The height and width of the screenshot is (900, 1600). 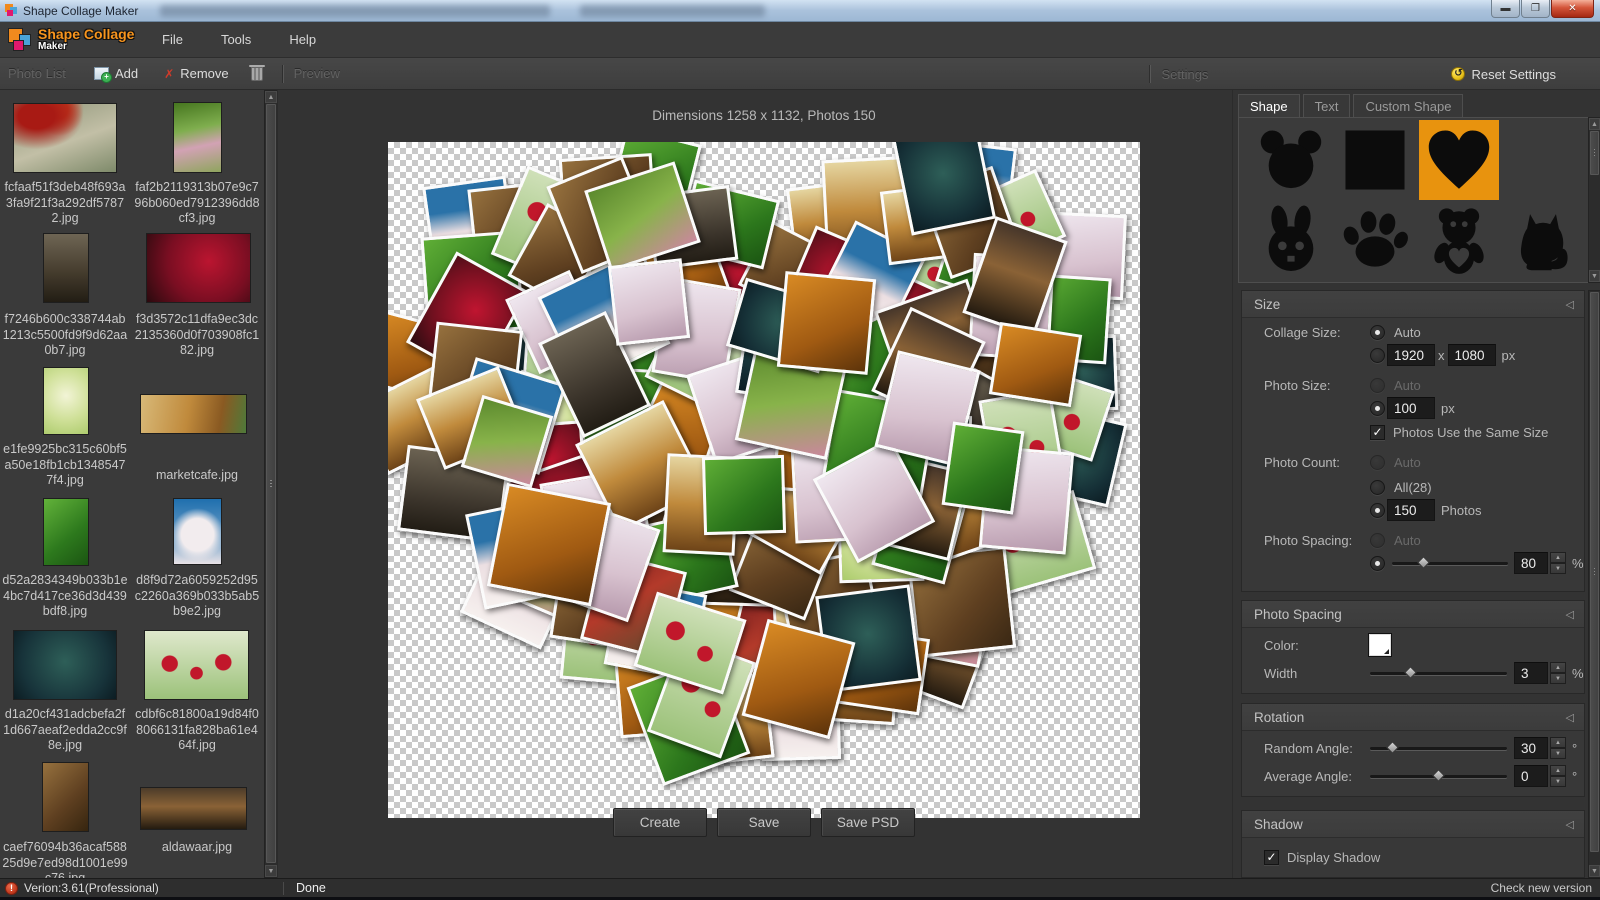 What do you see at coordinates (302, 39) in the screenshot?
I see `menu-help: Help` at bounding box center [302, 39].